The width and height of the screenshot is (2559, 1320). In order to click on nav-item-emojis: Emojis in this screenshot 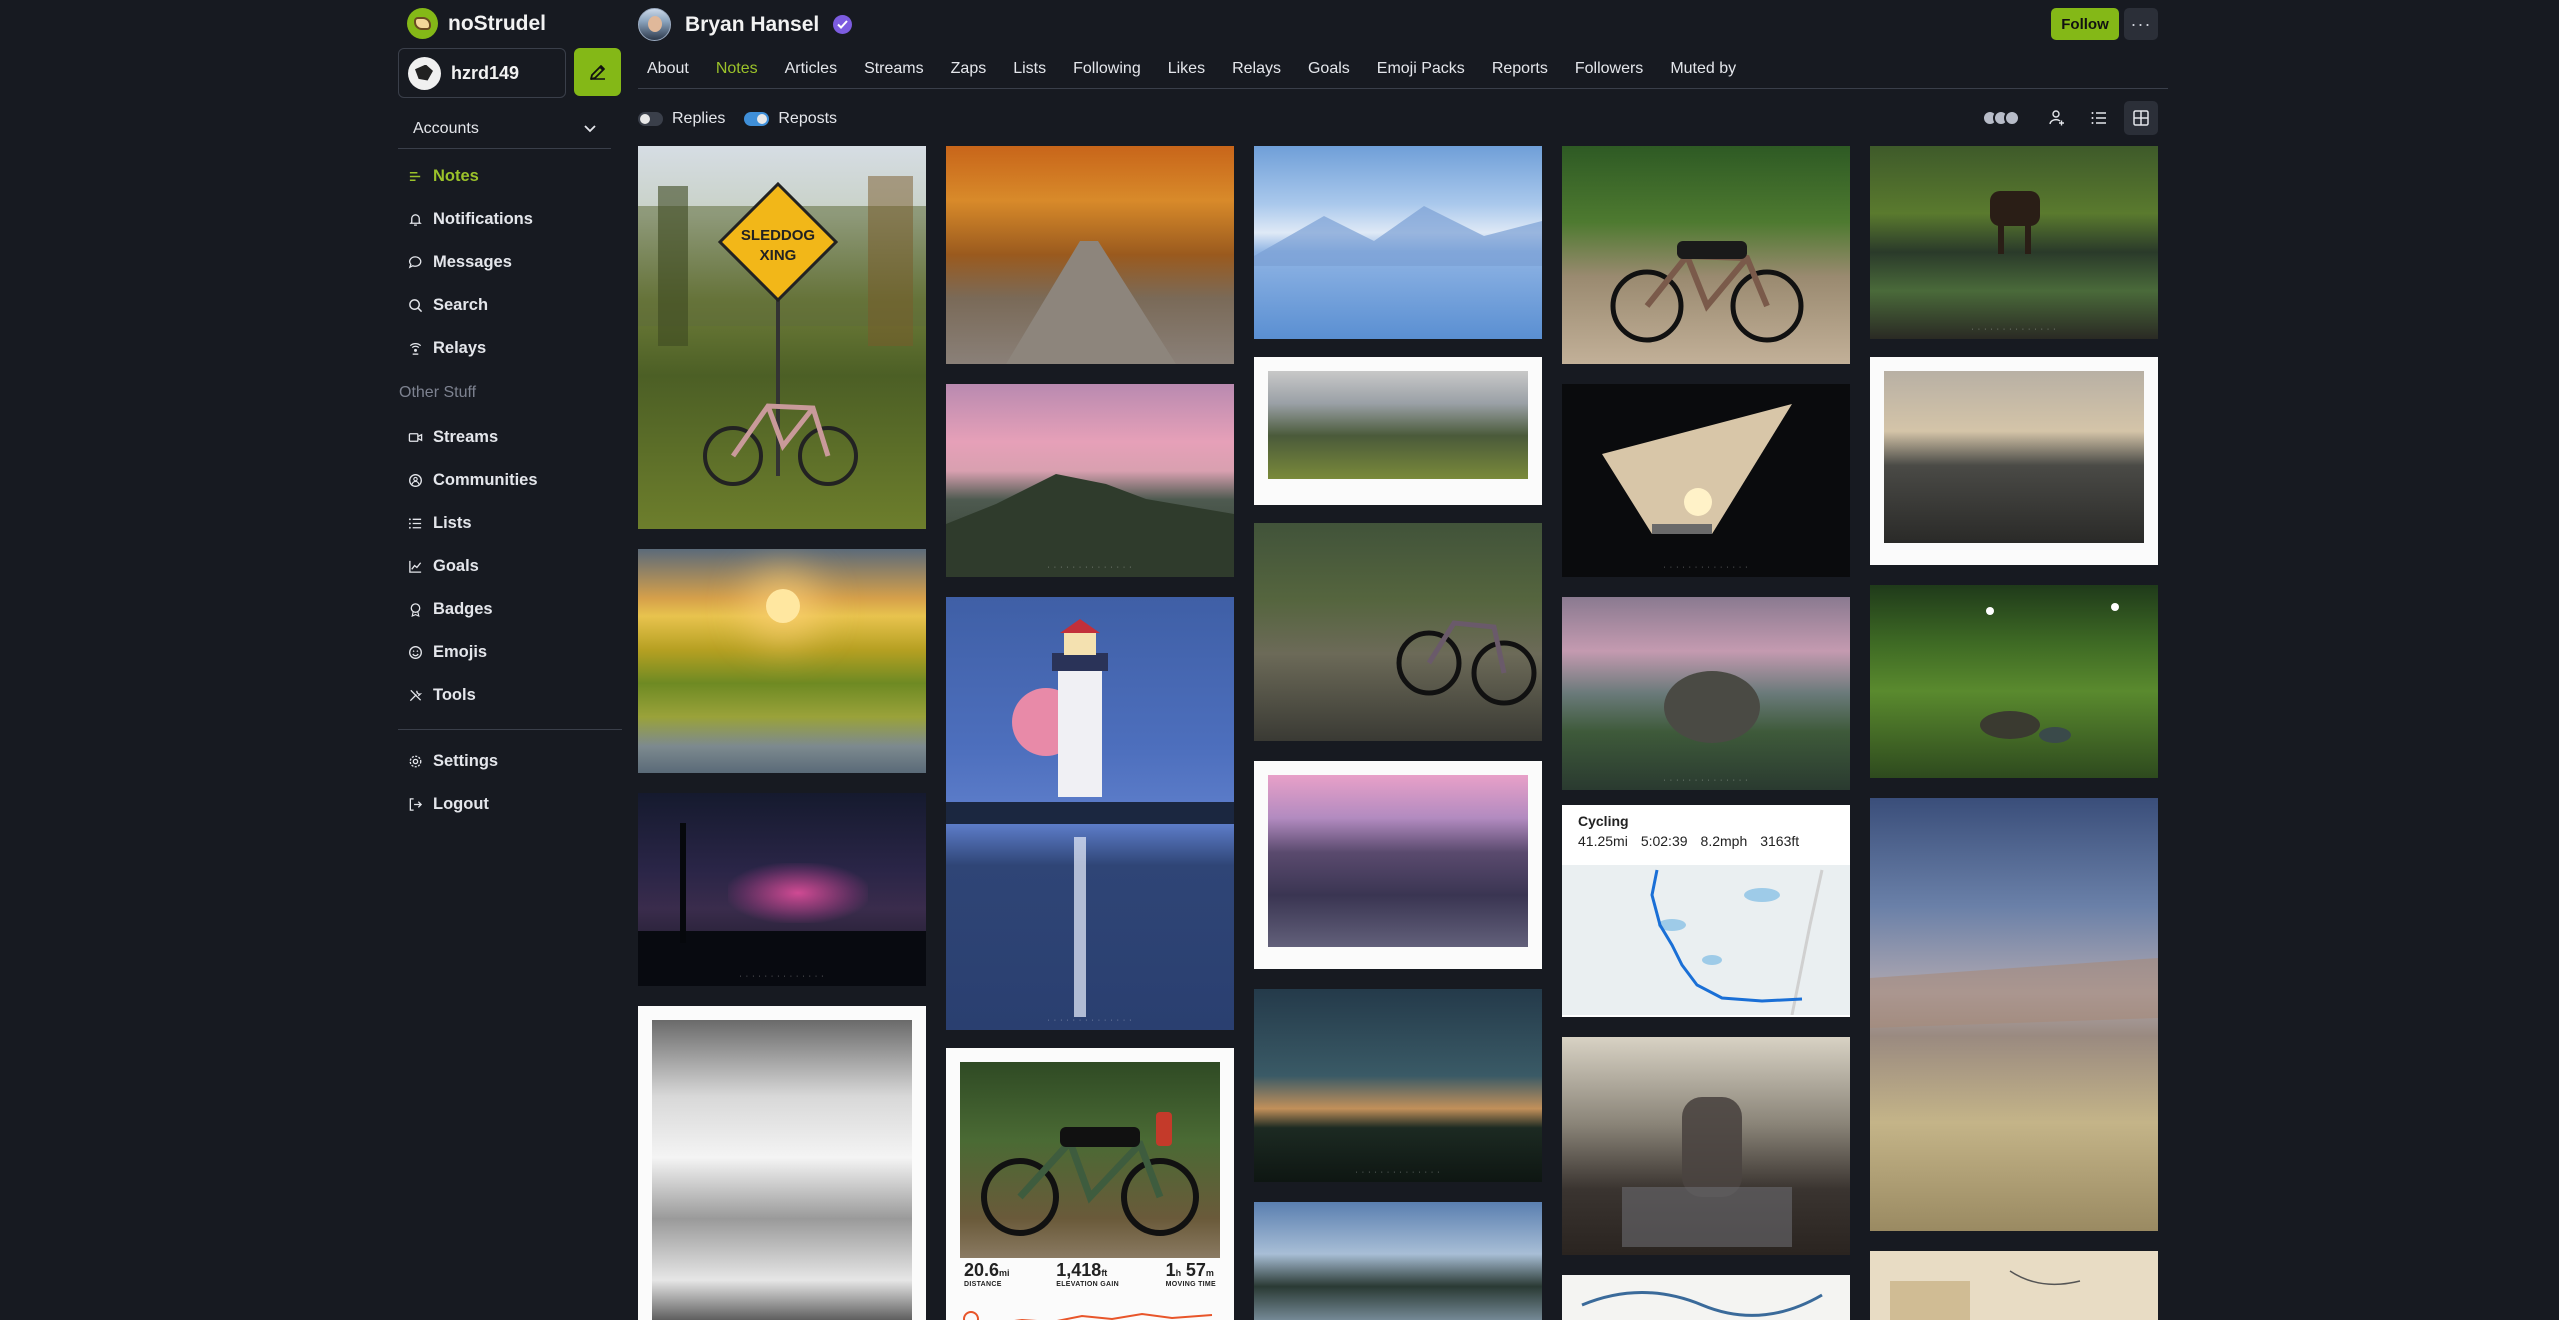, I will do `click(510, 652)`.